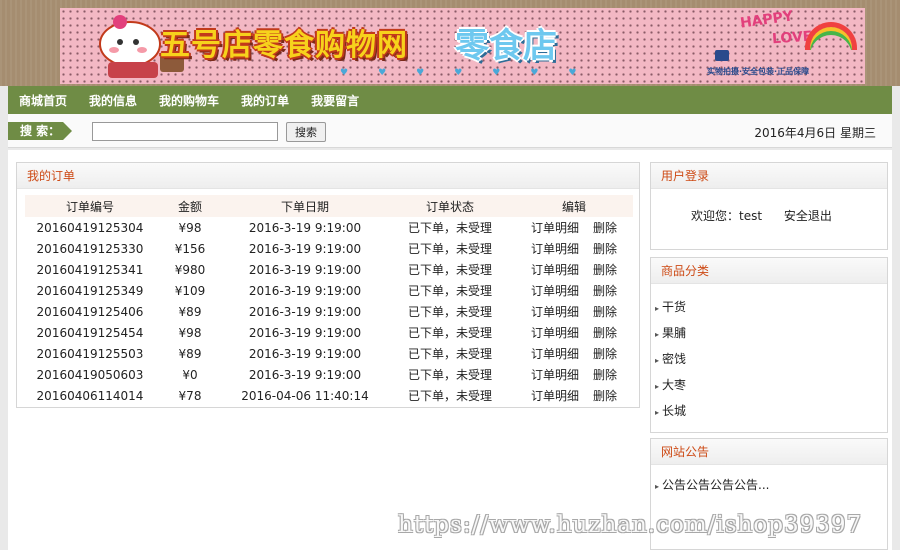 Image resolution: width=900 pixels, height=550 pixels. What do you see at coordinates (771, 359) in the screenshot?
I see `category-item: 密饯` at bounding box center [771, 359].